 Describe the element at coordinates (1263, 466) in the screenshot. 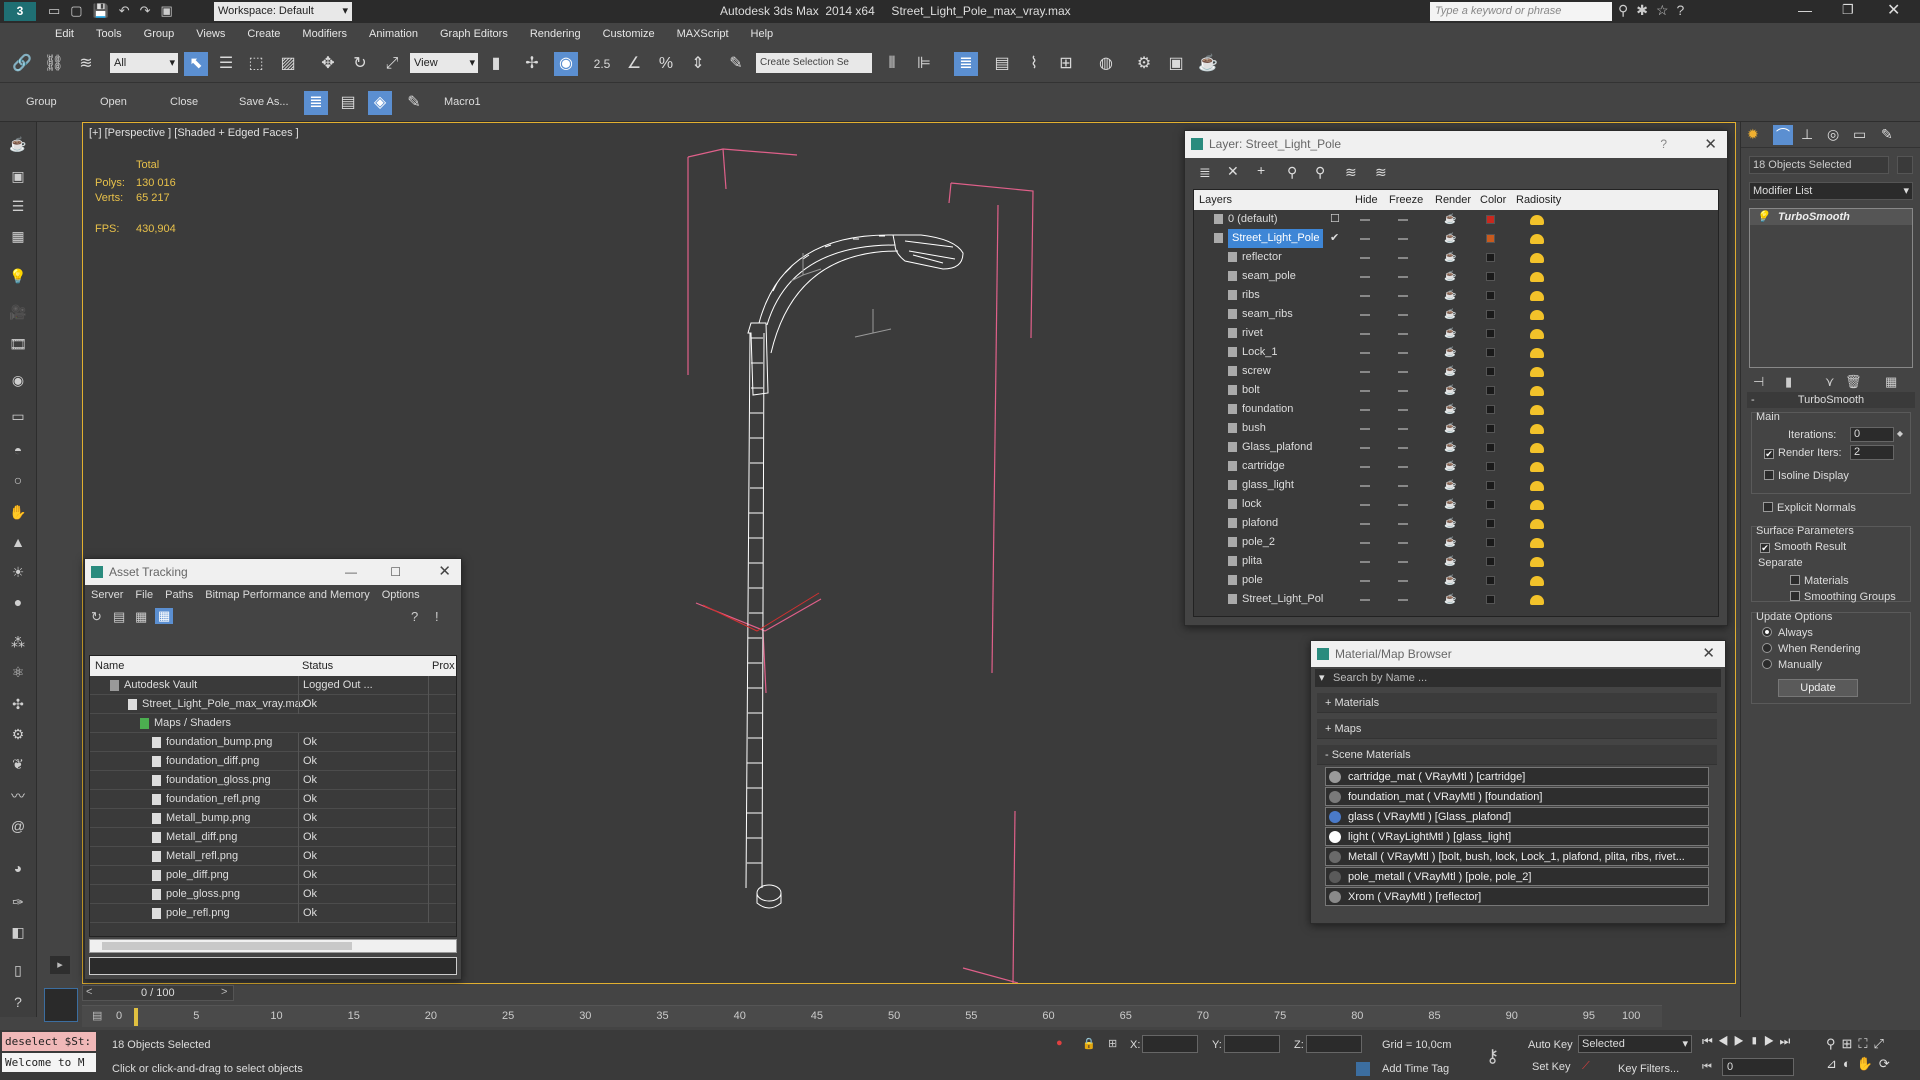

I see `layer-name: cartridge` at that location.